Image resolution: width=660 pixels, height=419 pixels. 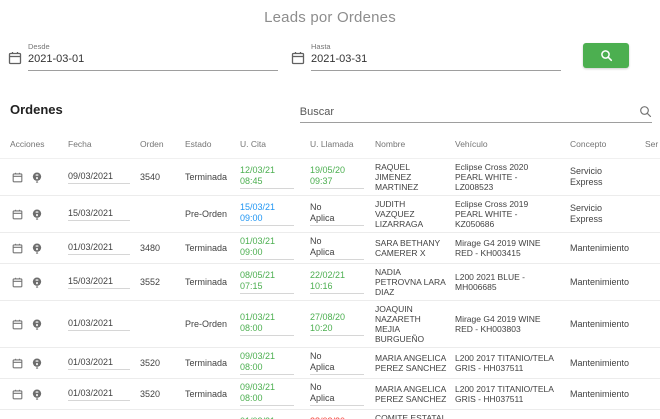 I want to click on fecha-input: 09/03/2021, so click(x=99, y=177).